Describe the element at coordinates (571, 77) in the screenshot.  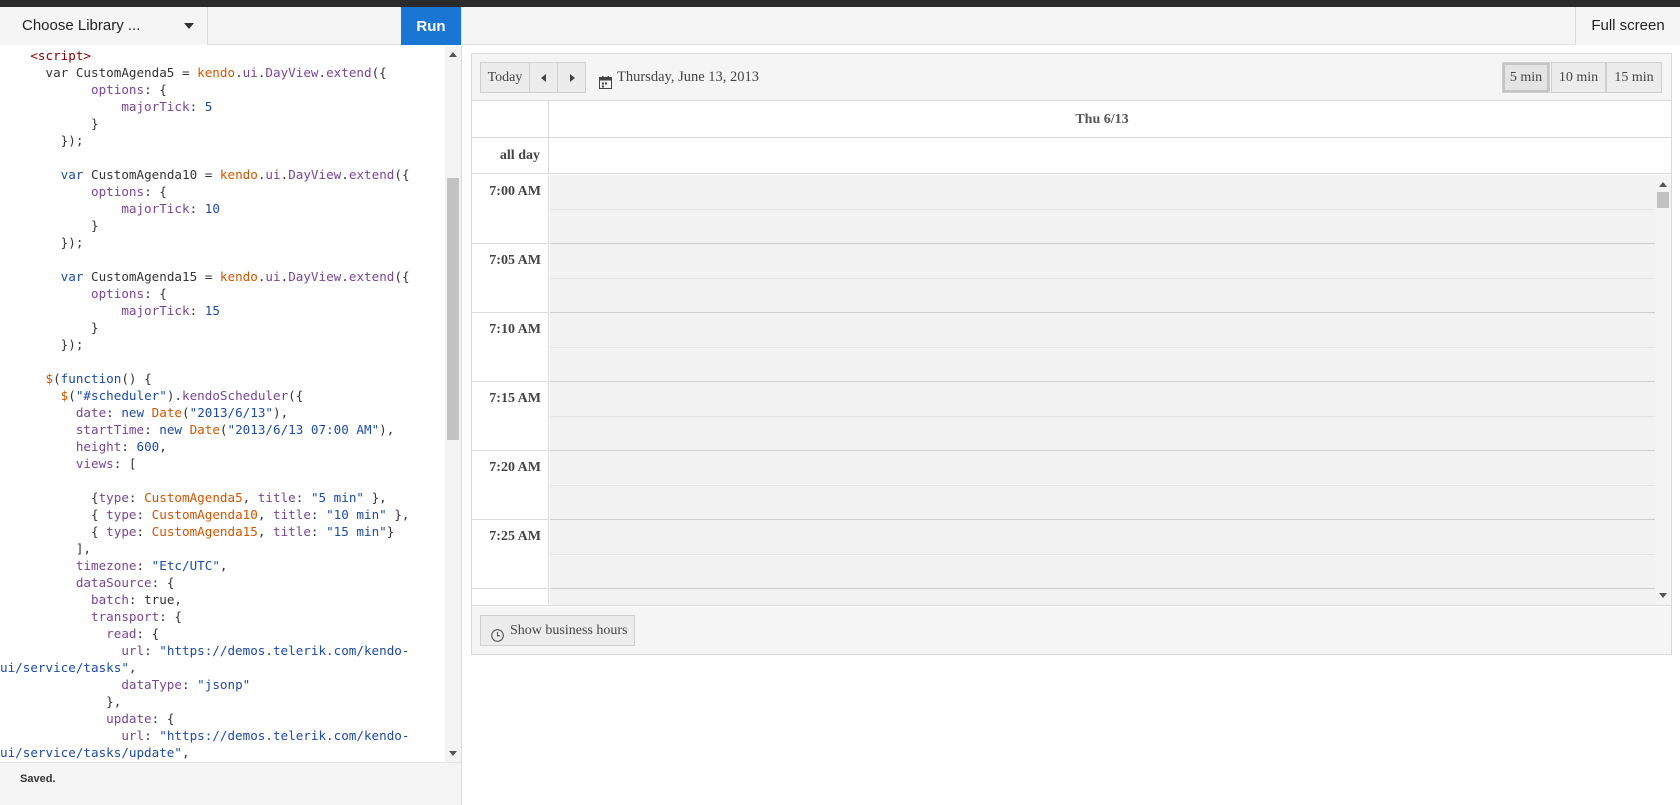
I see `next-button` at that location.